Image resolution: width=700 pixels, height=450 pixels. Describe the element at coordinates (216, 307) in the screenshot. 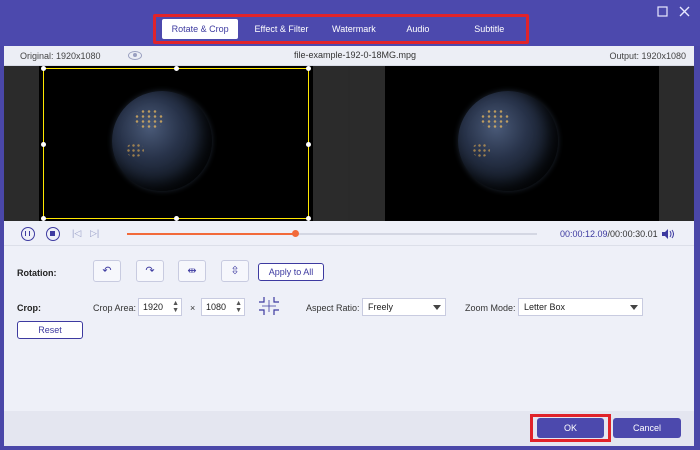

I see `crop-height-value: 1080` at that location.